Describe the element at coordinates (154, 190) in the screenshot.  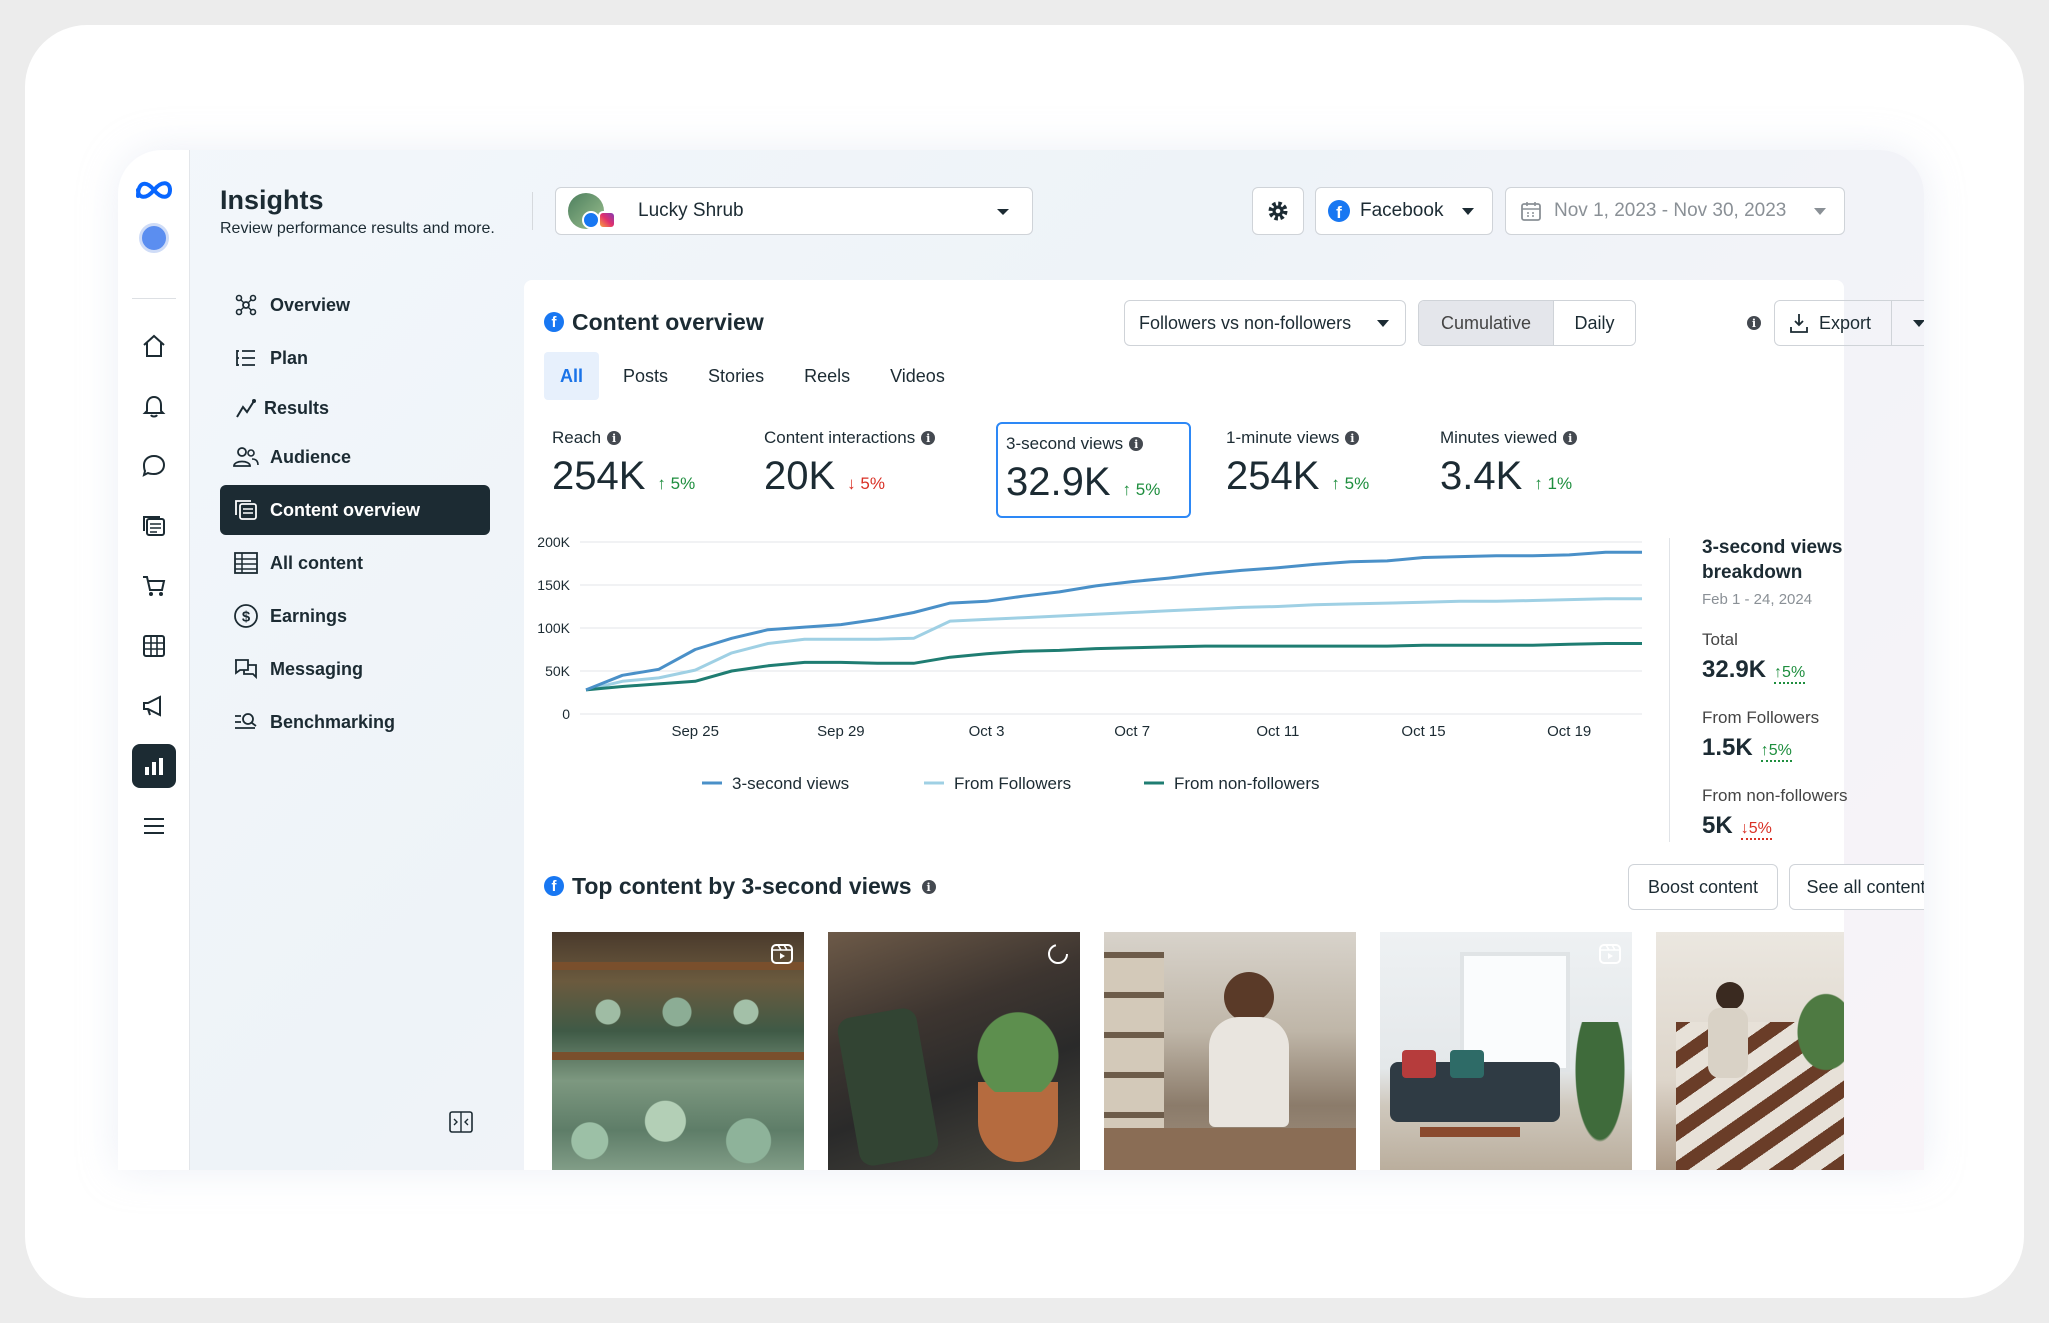
I see `meta-logo-icon` at that location.